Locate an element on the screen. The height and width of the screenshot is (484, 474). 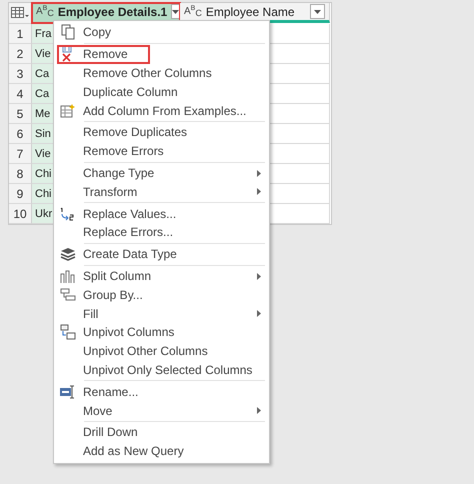
row-number: 1 is located at coordinates (20, 34).